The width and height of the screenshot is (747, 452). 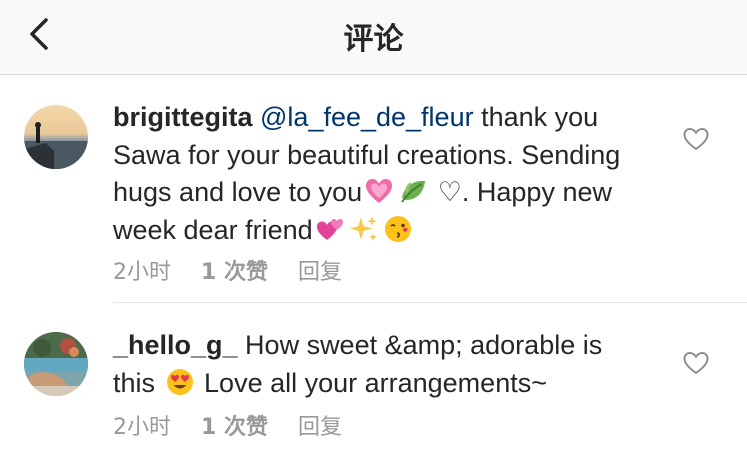 What do you see at coordinates (180, 382) in the screenshot?
I see `heart-eyes-face-icon` at bounding box center [180, 382].